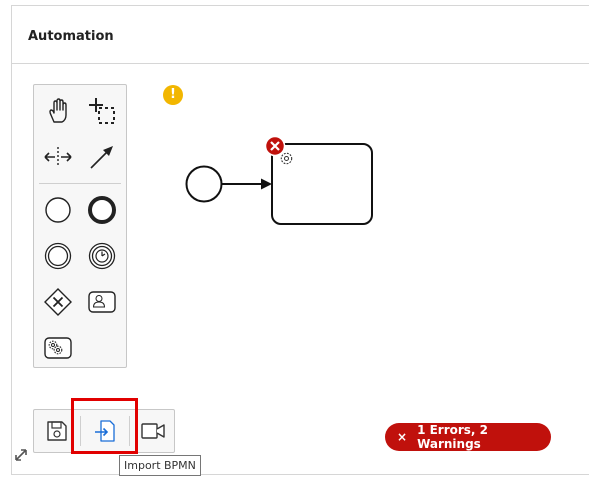  Describe the element at coordinates (453, 437) in the screenshot. I see `errors-warnings-label: 1 Errors, 2 Warnings` at that location.